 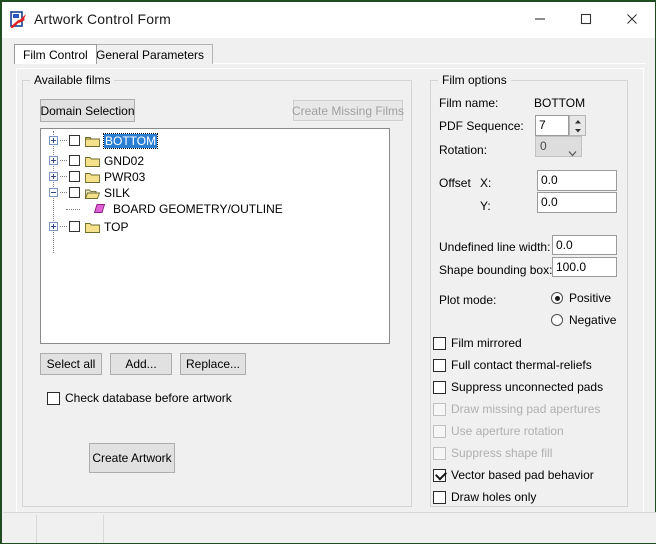 What do you see at coordinates (72, 80) in the screenshot?
I see `available-films-group-title: Available films` at bounding box center [72, 80].